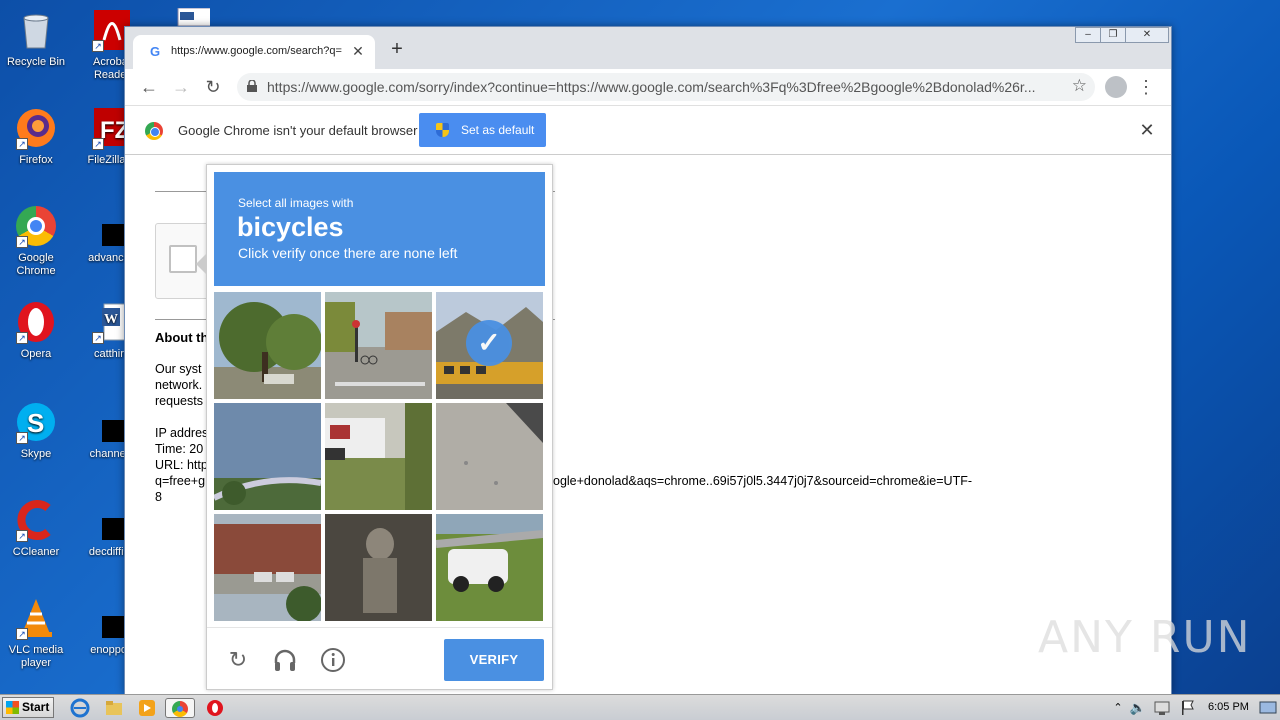 Image resolution: width=1280 pixels, height=720 pixels. I want to click on audio-challenge-headphones-icon, so click(285, 660).